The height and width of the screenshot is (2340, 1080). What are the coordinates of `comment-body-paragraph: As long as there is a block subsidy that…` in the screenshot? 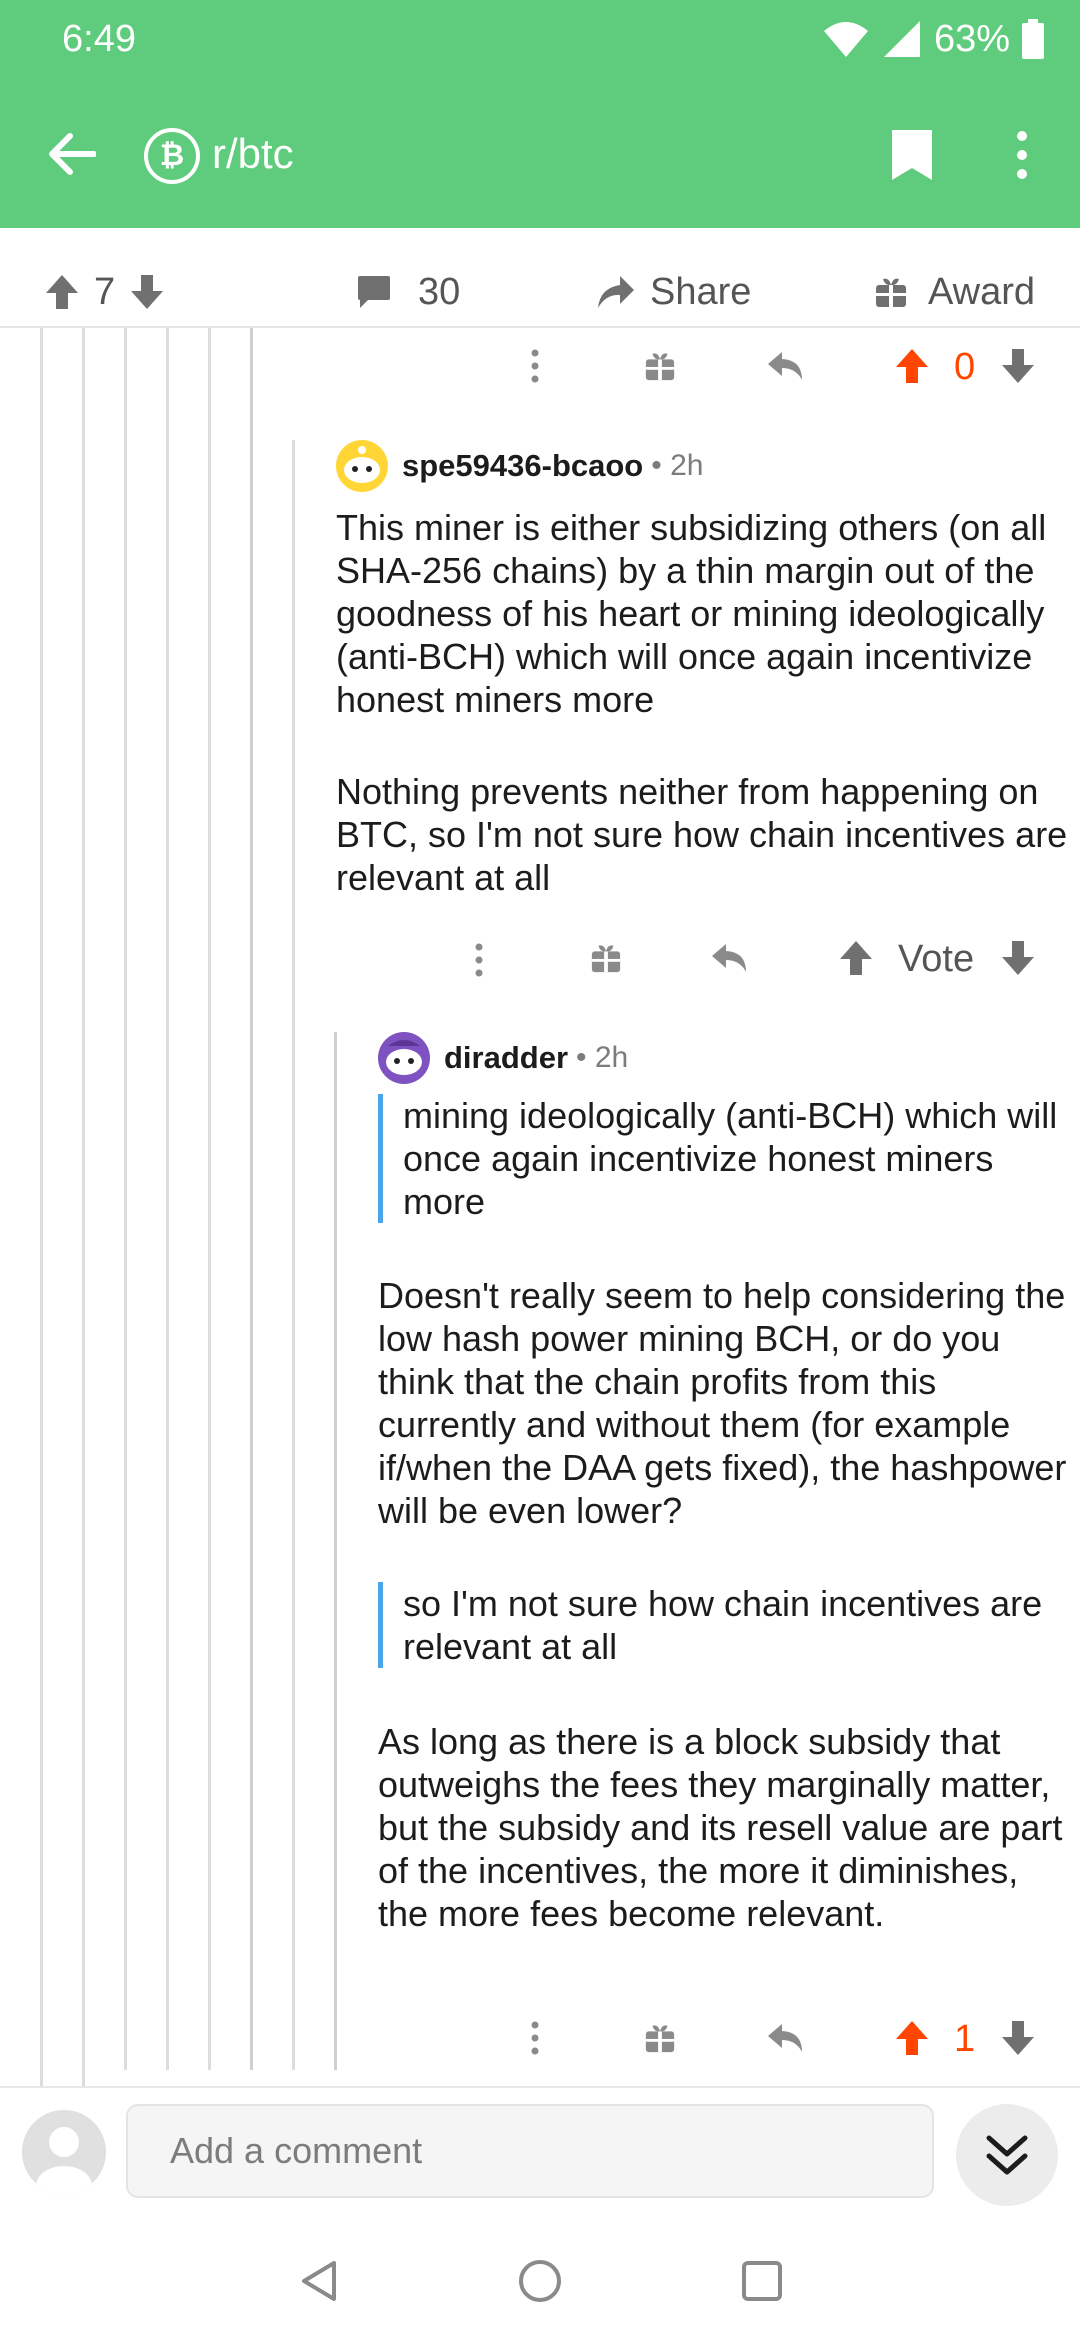 It's located at (720, 1827).